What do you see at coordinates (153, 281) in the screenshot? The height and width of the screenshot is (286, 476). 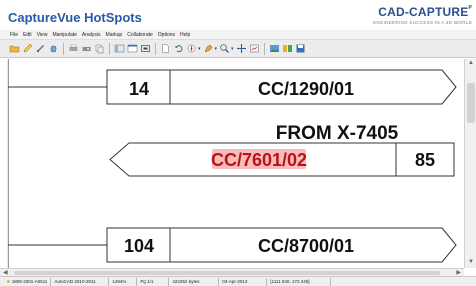 I see `status-page: Pg 1/1` at bounding box center [153, 281].